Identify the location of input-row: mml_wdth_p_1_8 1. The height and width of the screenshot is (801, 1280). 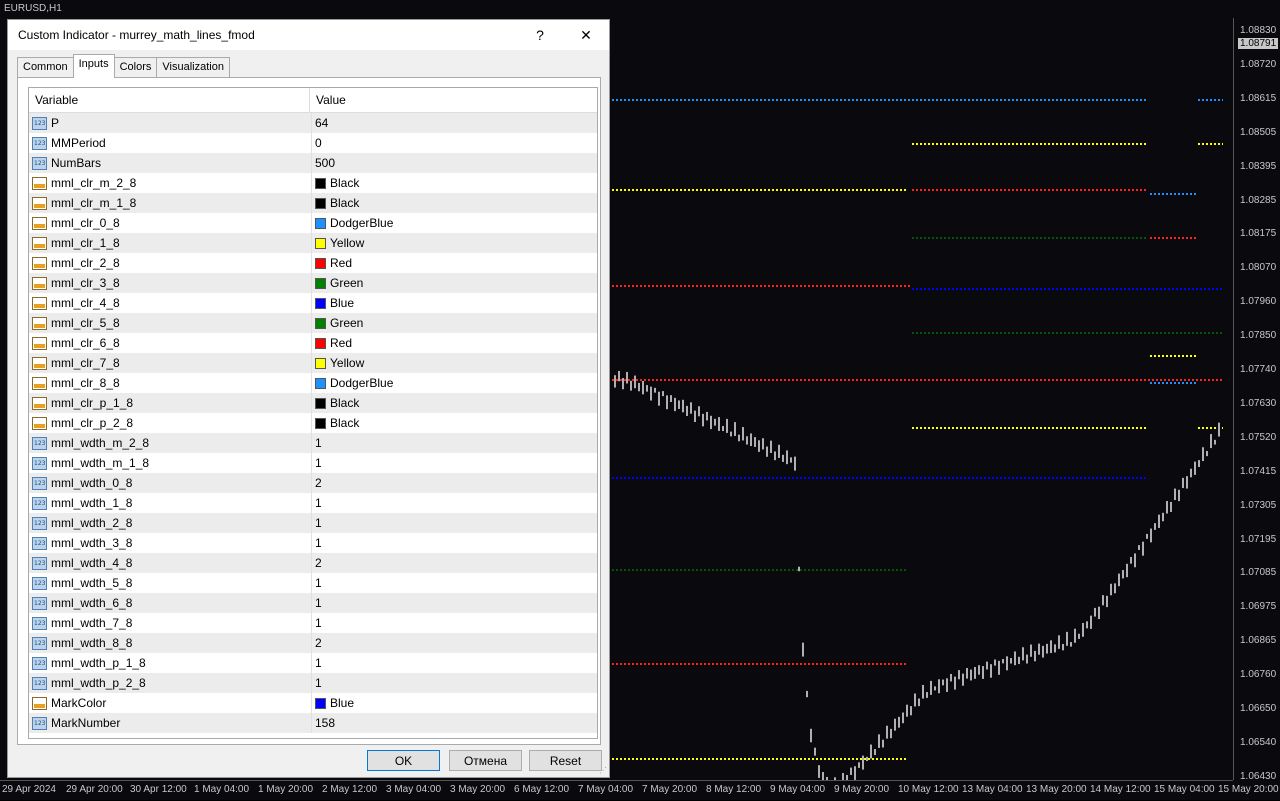
(313, 663).